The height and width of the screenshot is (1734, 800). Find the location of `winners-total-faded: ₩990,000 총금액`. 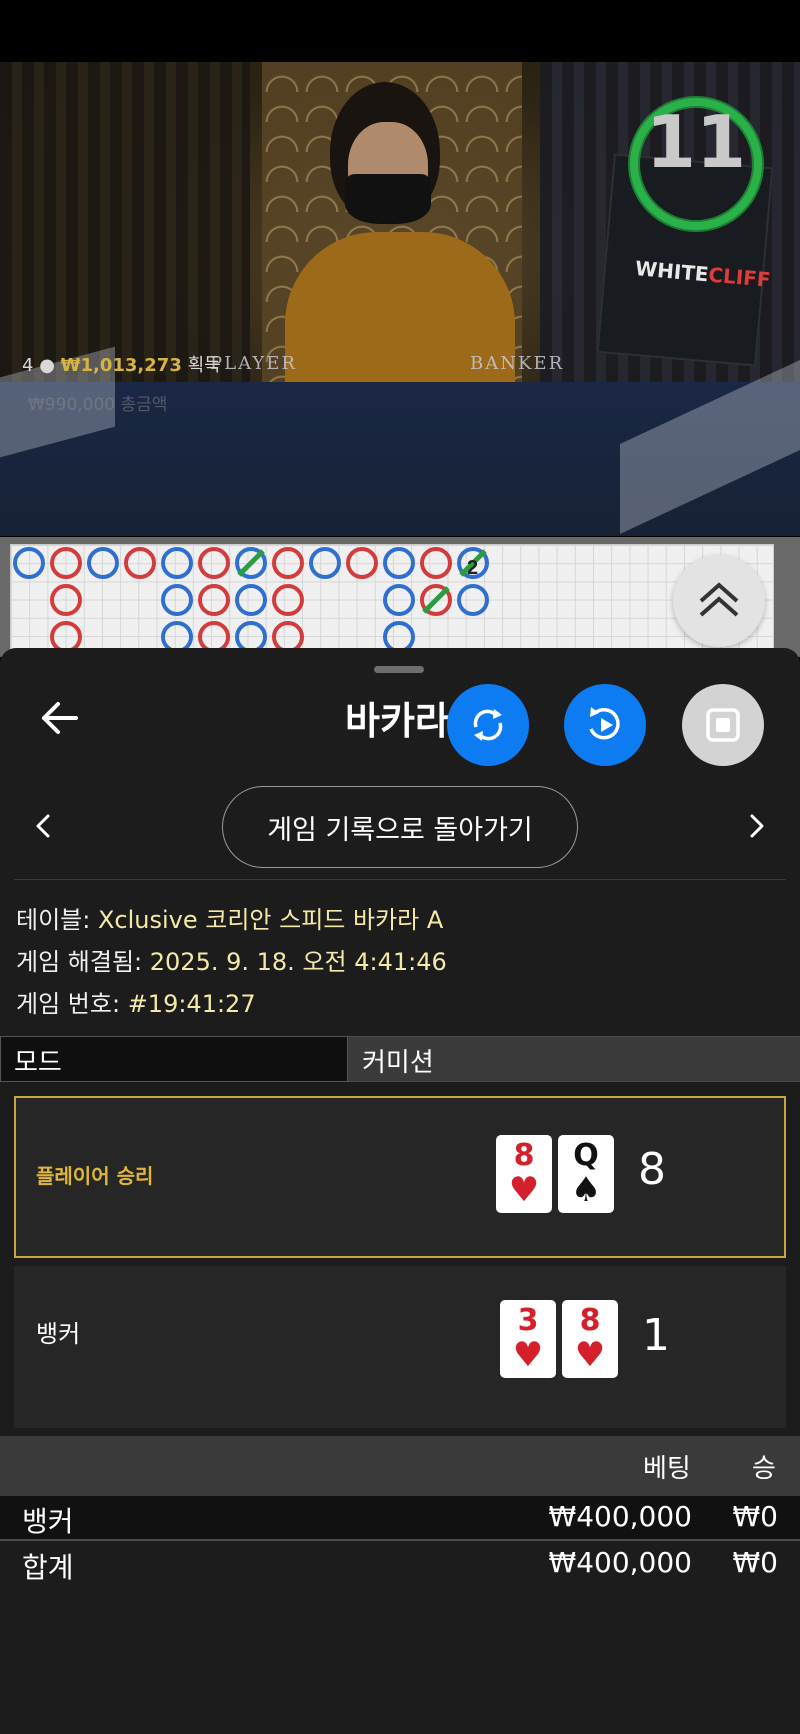

winners-total-faded: ₩990,000 총금액 is located at coordinates (98, 405).